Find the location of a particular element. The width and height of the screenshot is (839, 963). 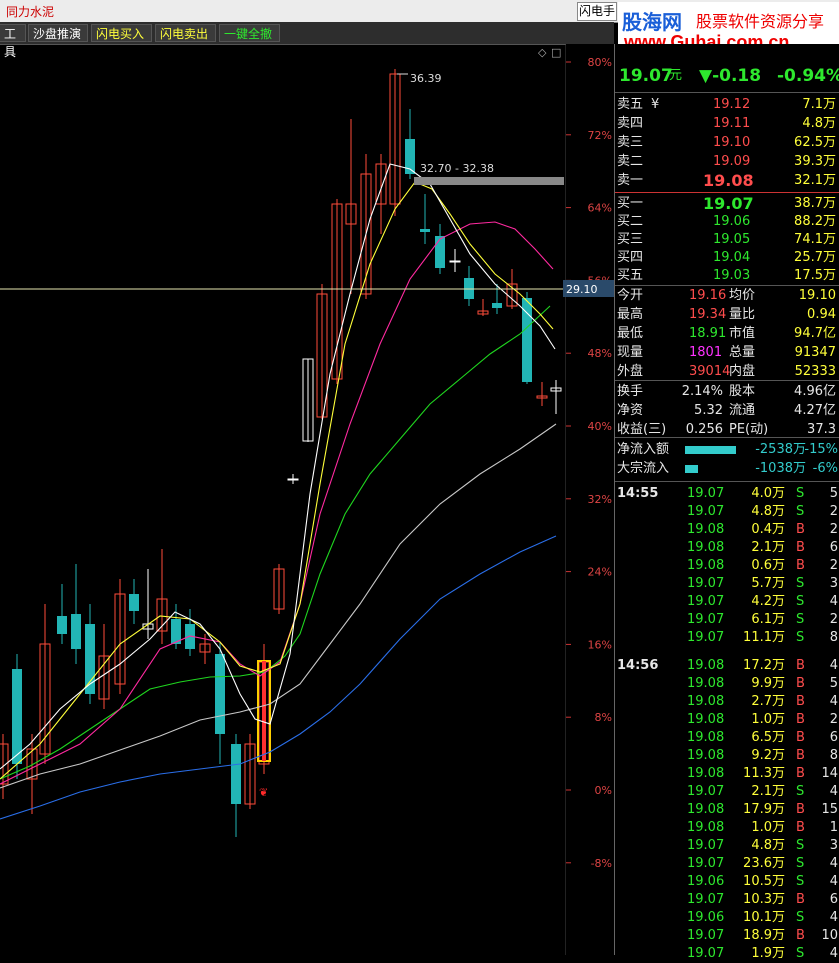

tick-row: 19.07 10.3万 B 6 is located at coordinates (727, 900).